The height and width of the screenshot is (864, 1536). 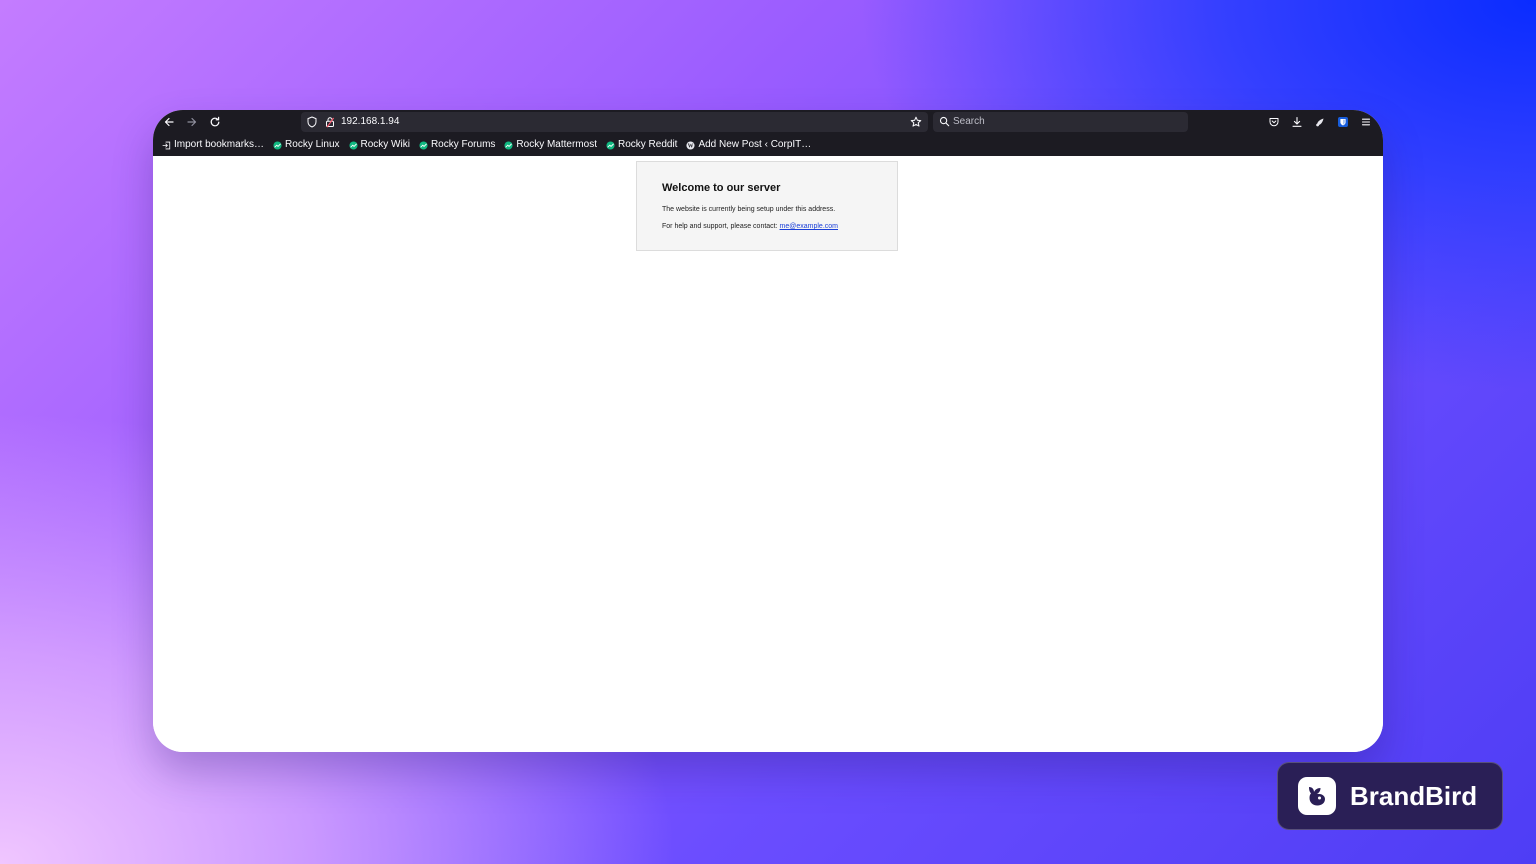 What do you see at coordinates (556, 144) in the screenshot?
I see `bookmark-label: Rocky Mattermost` at bounding box center [556, 144].